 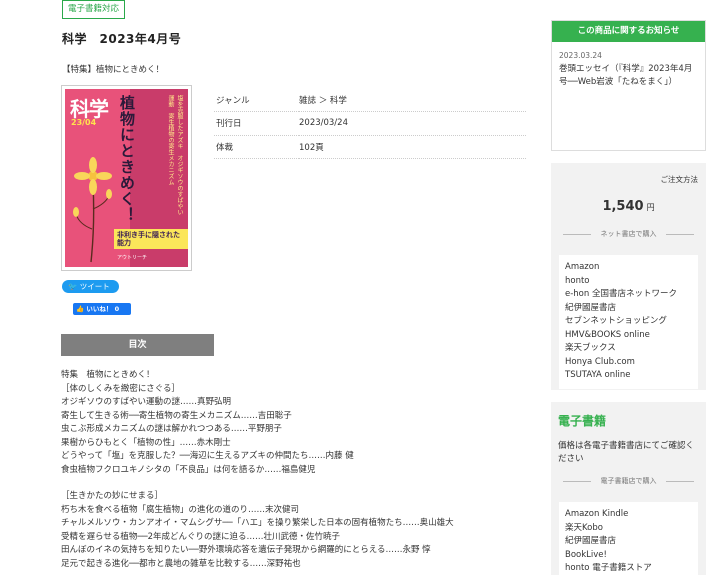 I want to click on info-table: ジャンル 雑誌 ＞ 科学 刊行日 2023/03/24 体裁 102頁, so click(x=370, y=123).